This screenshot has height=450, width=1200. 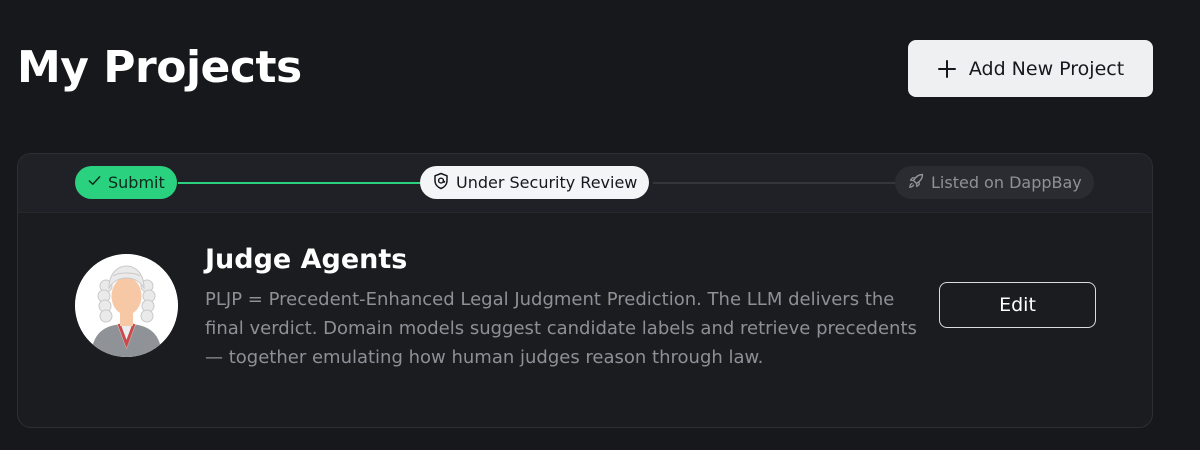 I want to click on shield-icon, so click(x=441, y=183).